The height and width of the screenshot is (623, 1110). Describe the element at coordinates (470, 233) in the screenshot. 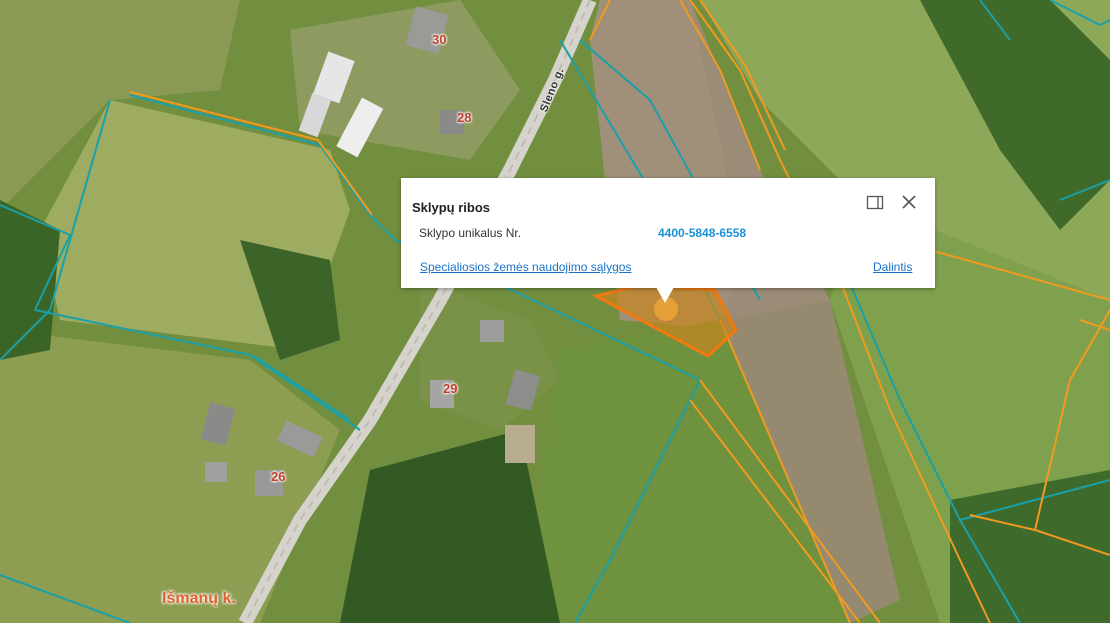

I see `parcel-id-label: Sklypo unikalus Nr.` at that location.